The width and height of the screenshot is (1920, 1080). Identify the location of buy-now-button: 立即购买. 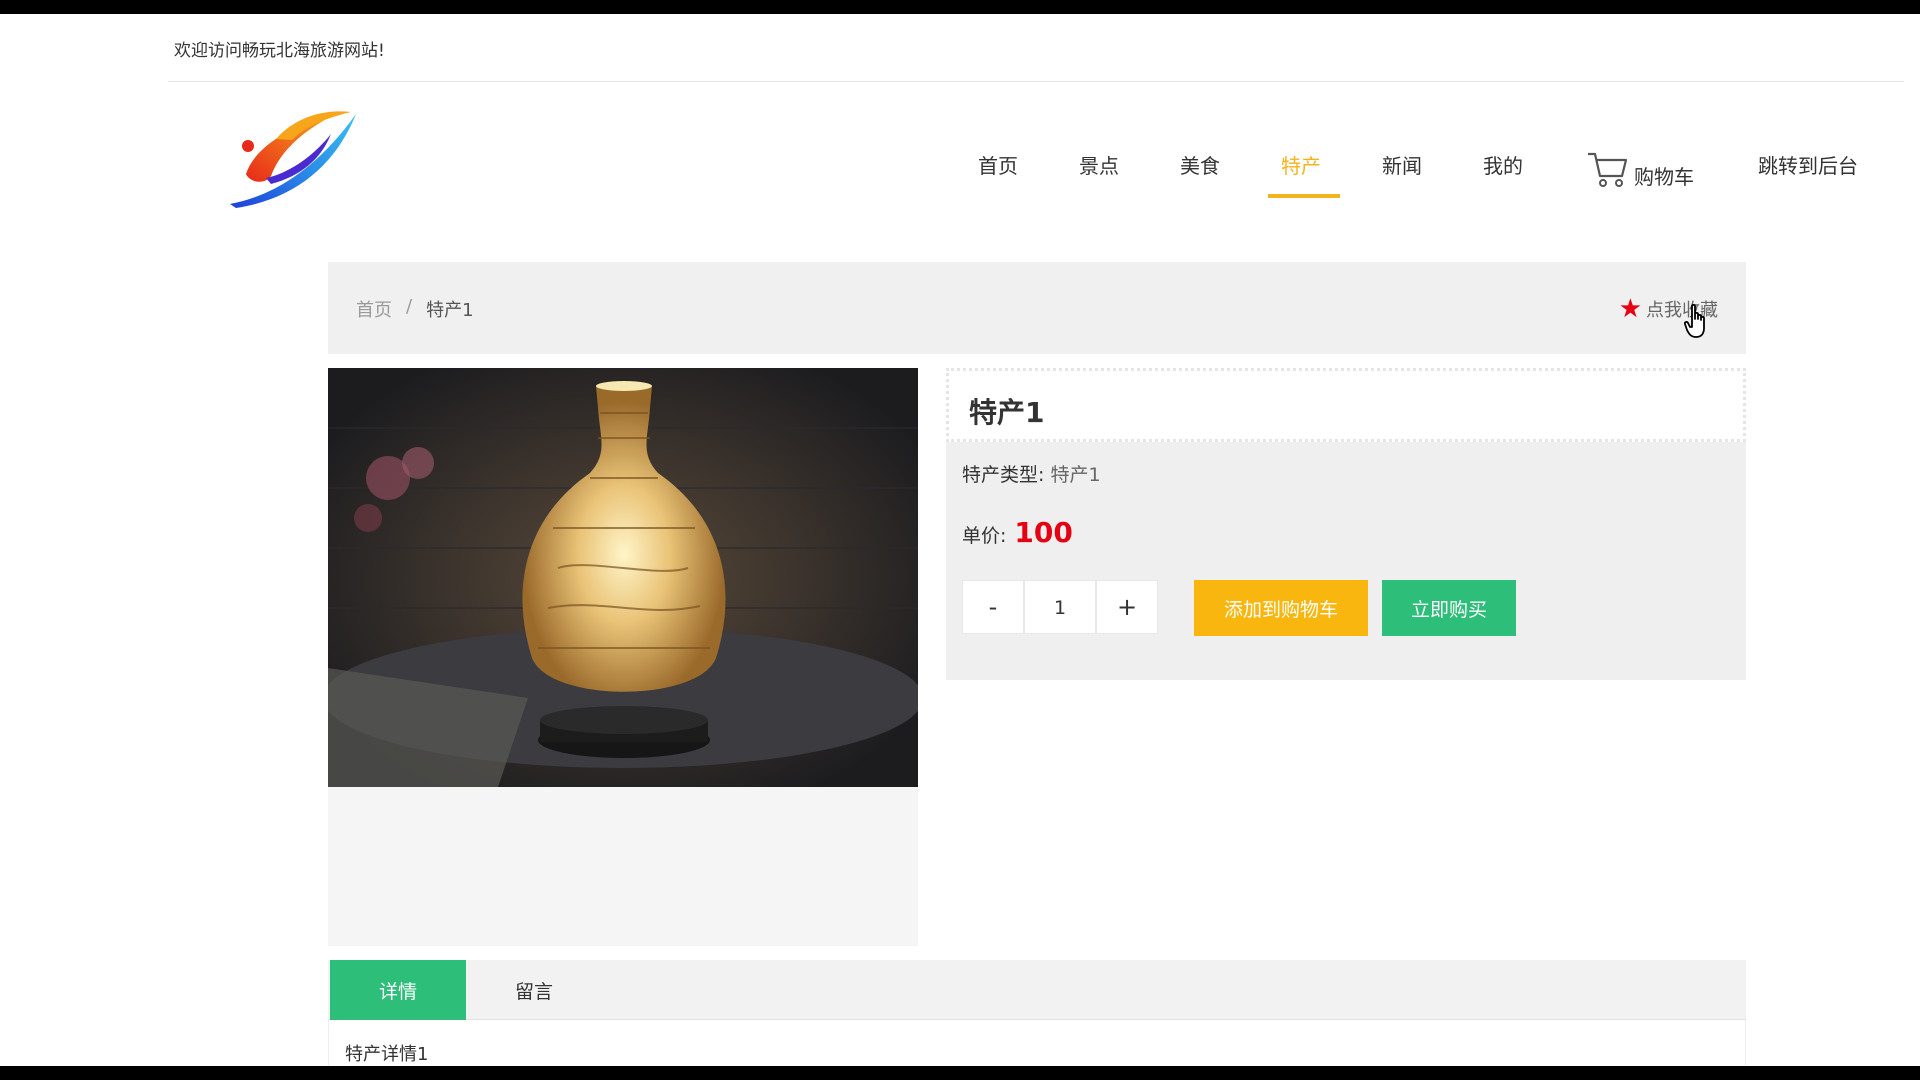
(1449, 608).